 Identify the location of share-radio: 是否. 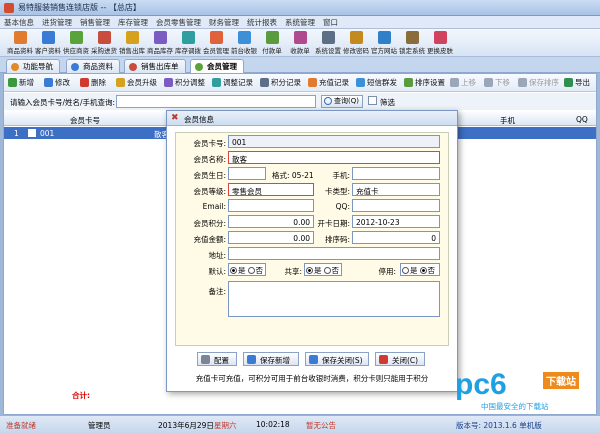
(321, 270).